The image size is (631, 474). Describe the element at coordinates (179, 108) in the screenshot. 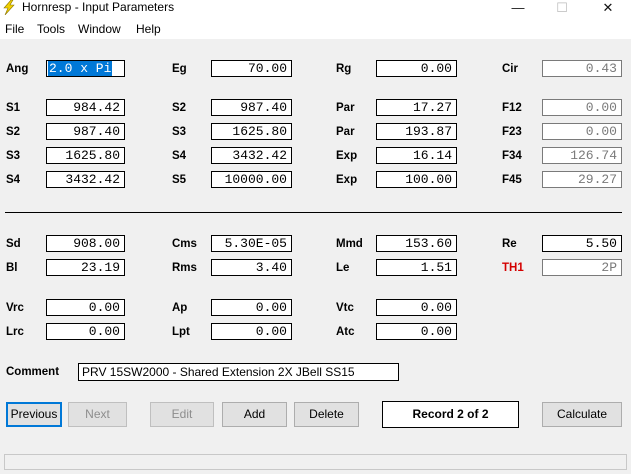

I see `s2-label: S2` at that location.